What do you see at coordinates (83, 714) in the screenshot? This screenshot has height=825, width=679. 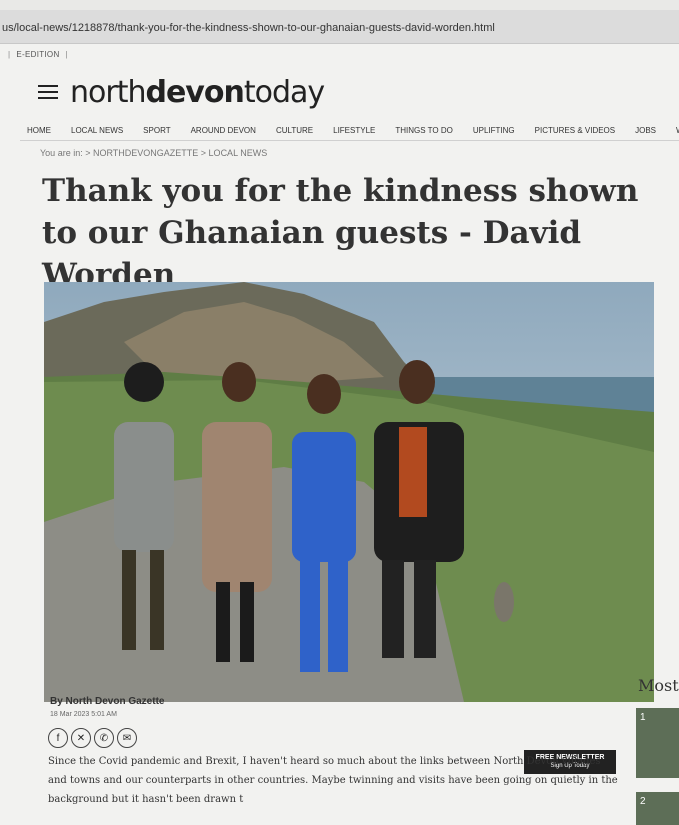 I see `article-date: 18 Mar 2023 5:01 AM` at bounding box center [83, 714].